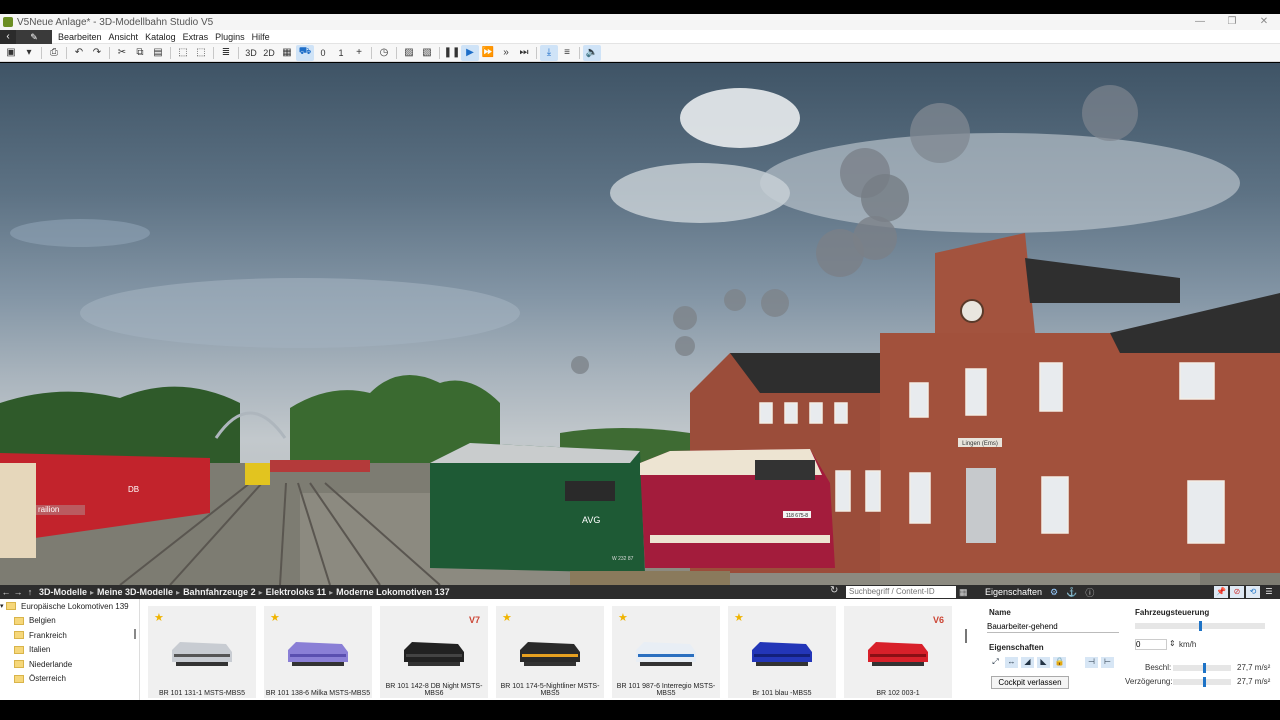 The height and width of the screenshot is (720, 1280). Describe the element at coordinates (122, 53) in the screenshot. I see `cut-icon: ✂` at that location.